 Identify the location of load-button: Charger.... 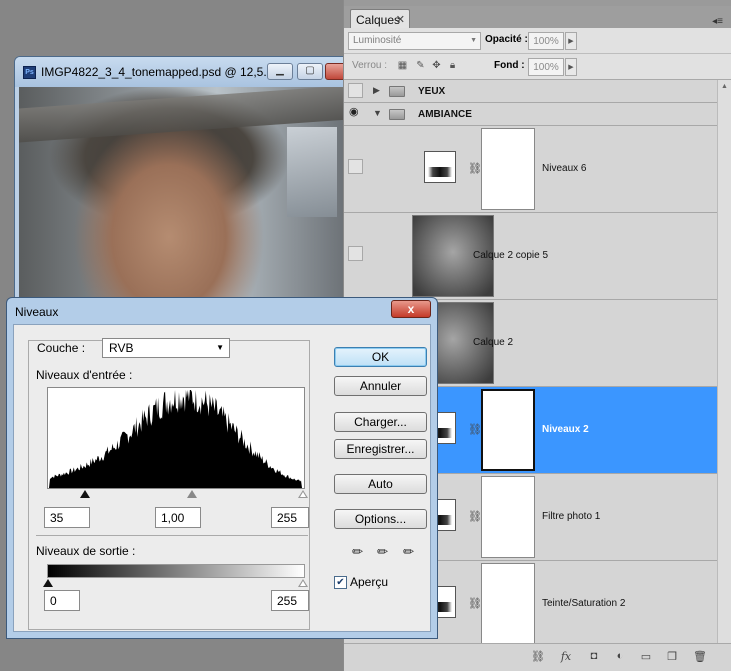
(380, 422).